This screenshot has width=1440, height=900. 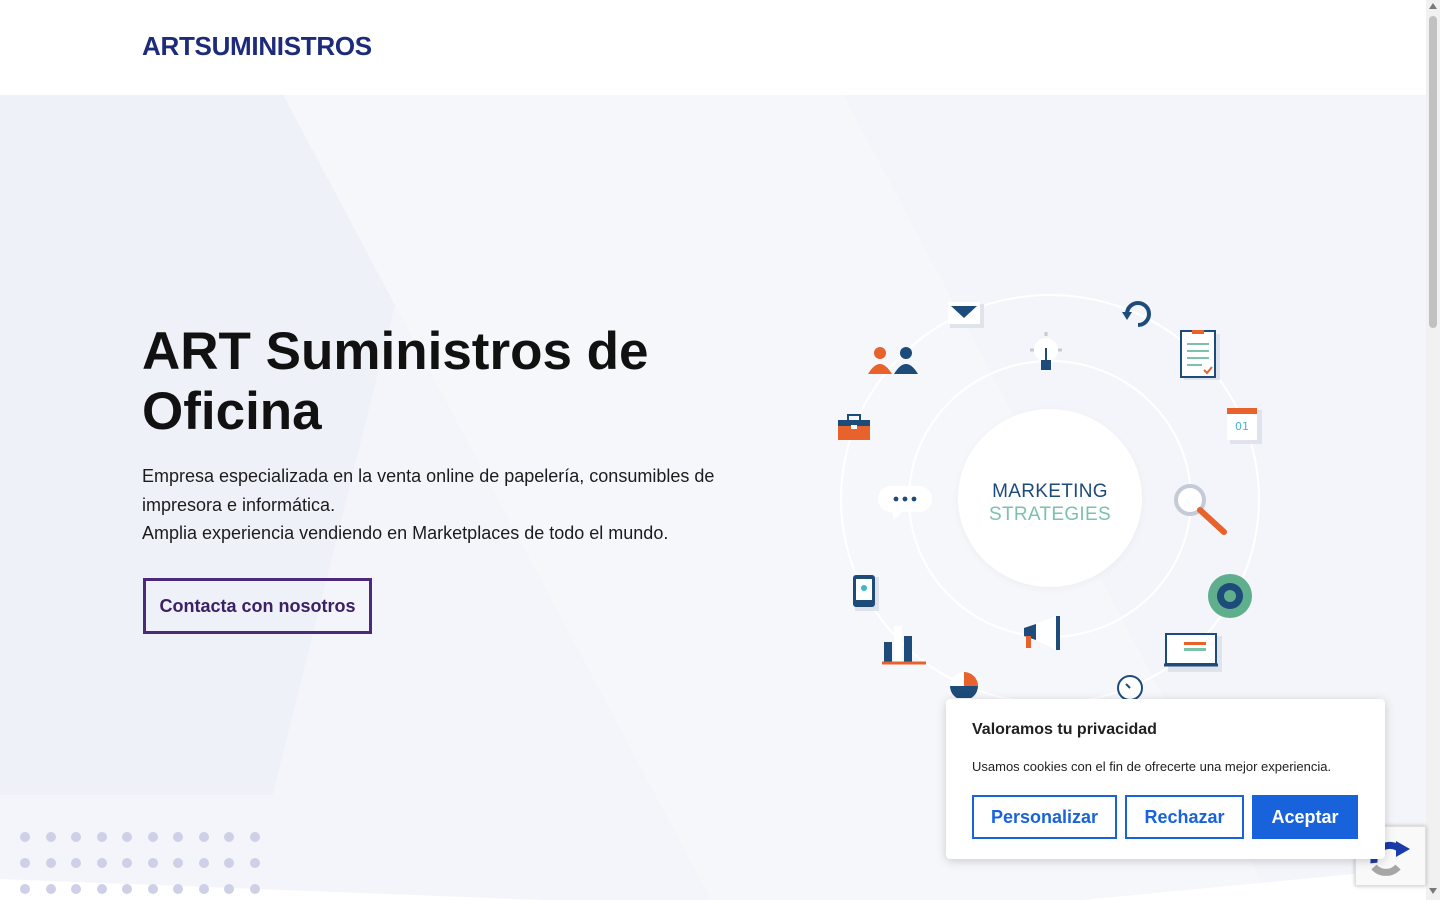 I want to click on marketing-illustration: MARKETING STRATEGIES 01, so click(x=1050, y=498).